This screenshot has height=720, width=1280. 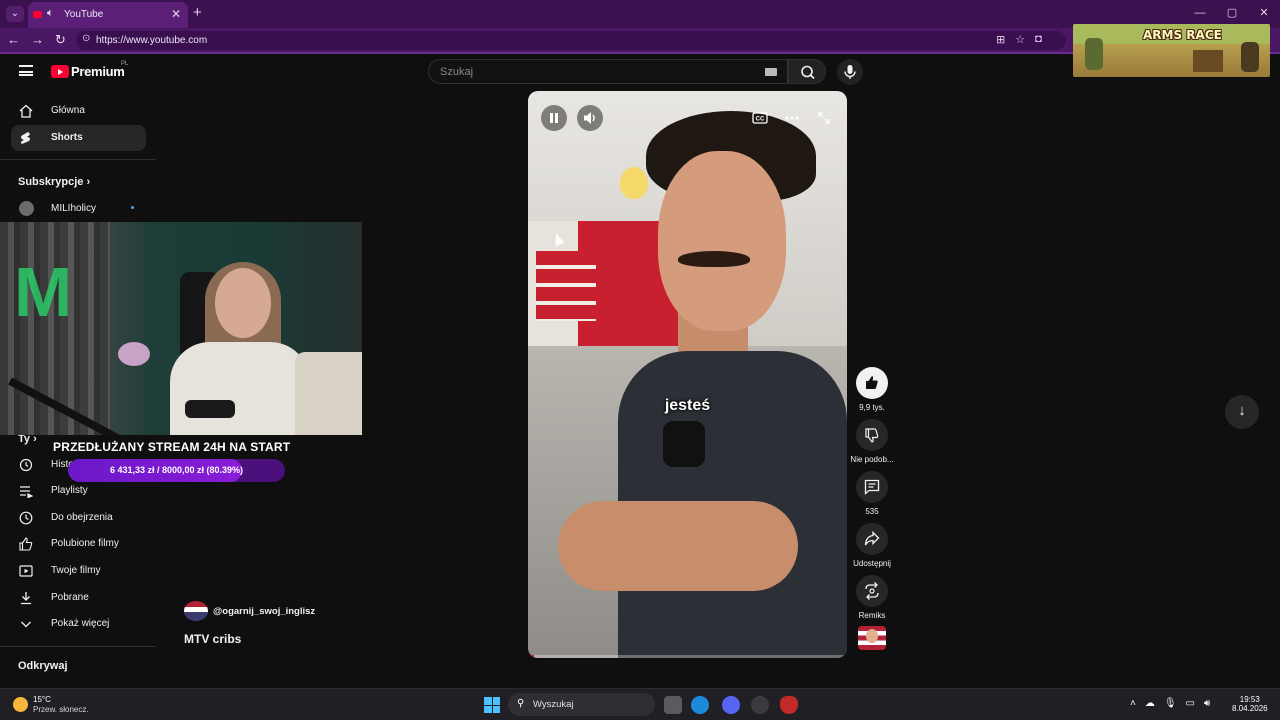 What do you see at coordinates (1133, 703) in the screenshot?
I see `chevron-up-icon: ˄` at bounding box center [1133, 703].